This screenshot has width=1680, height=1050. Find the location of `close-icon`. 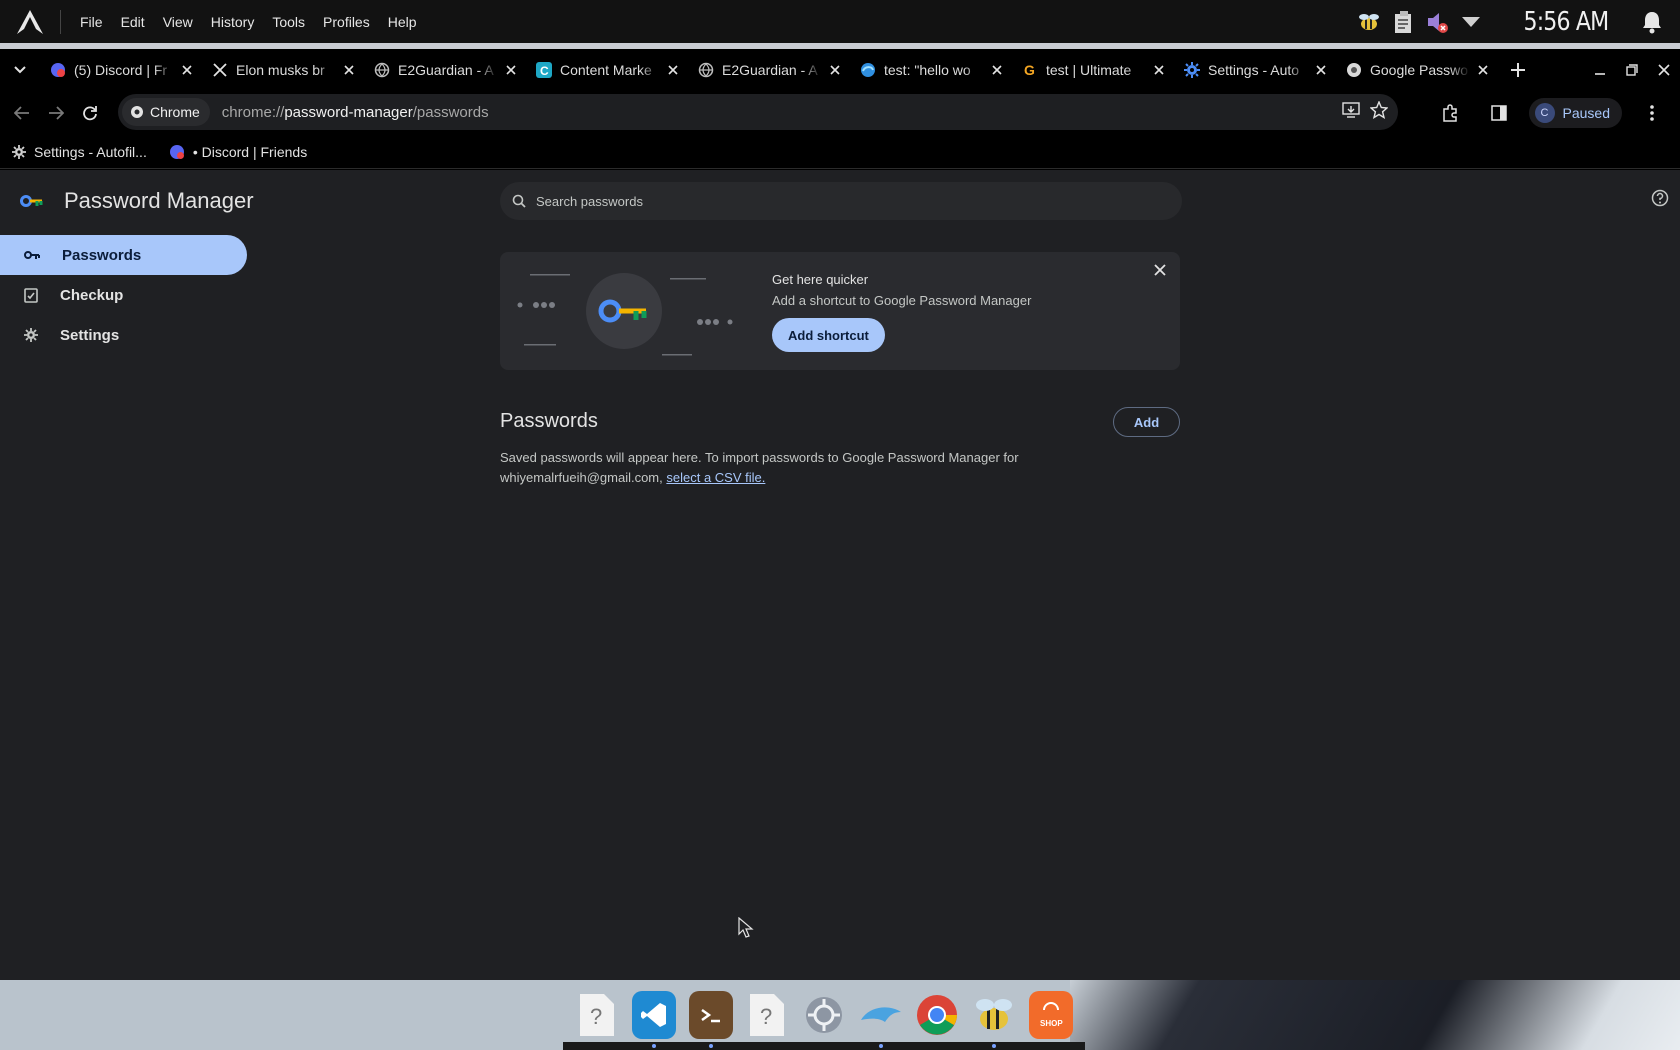

close-icon is located at coordinates (1160, 270).